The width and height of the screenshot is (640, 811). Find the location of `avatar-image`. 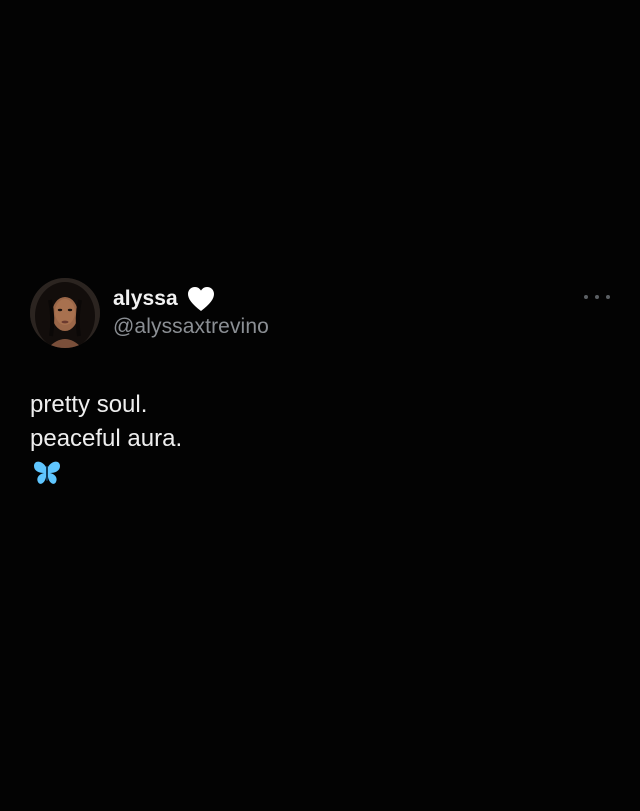

avatar-image is located at coordinates (65, 313).